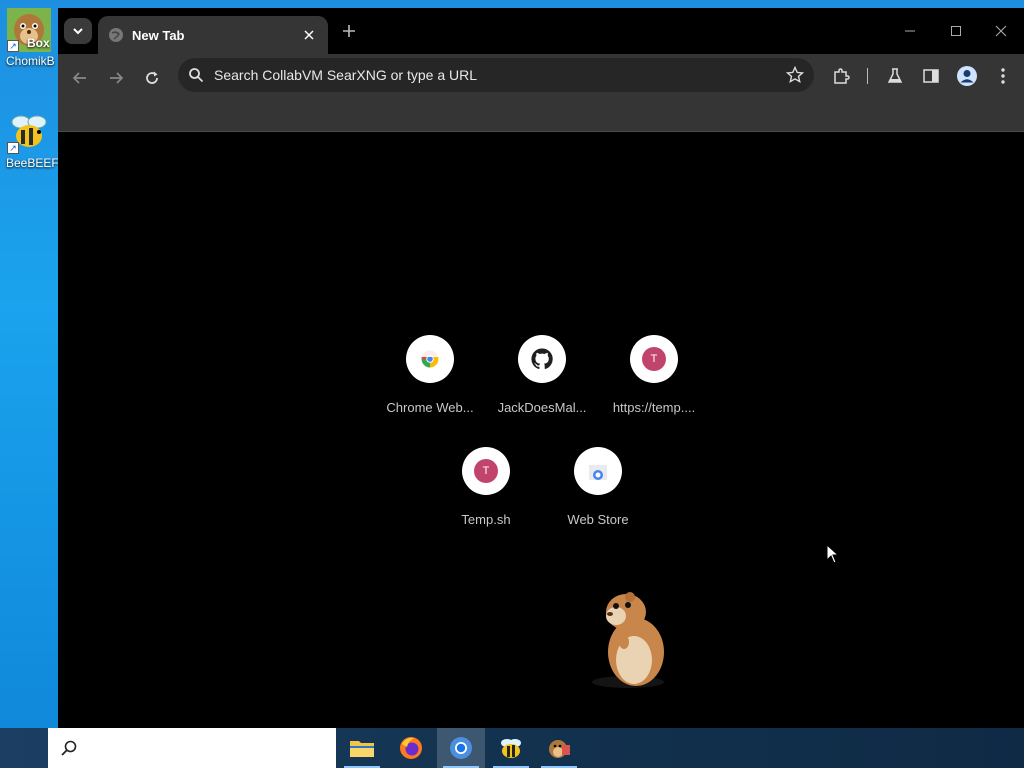 This screenshot has width=1024, height=768. I want to click on browser-toolbar, so click(541, 93).